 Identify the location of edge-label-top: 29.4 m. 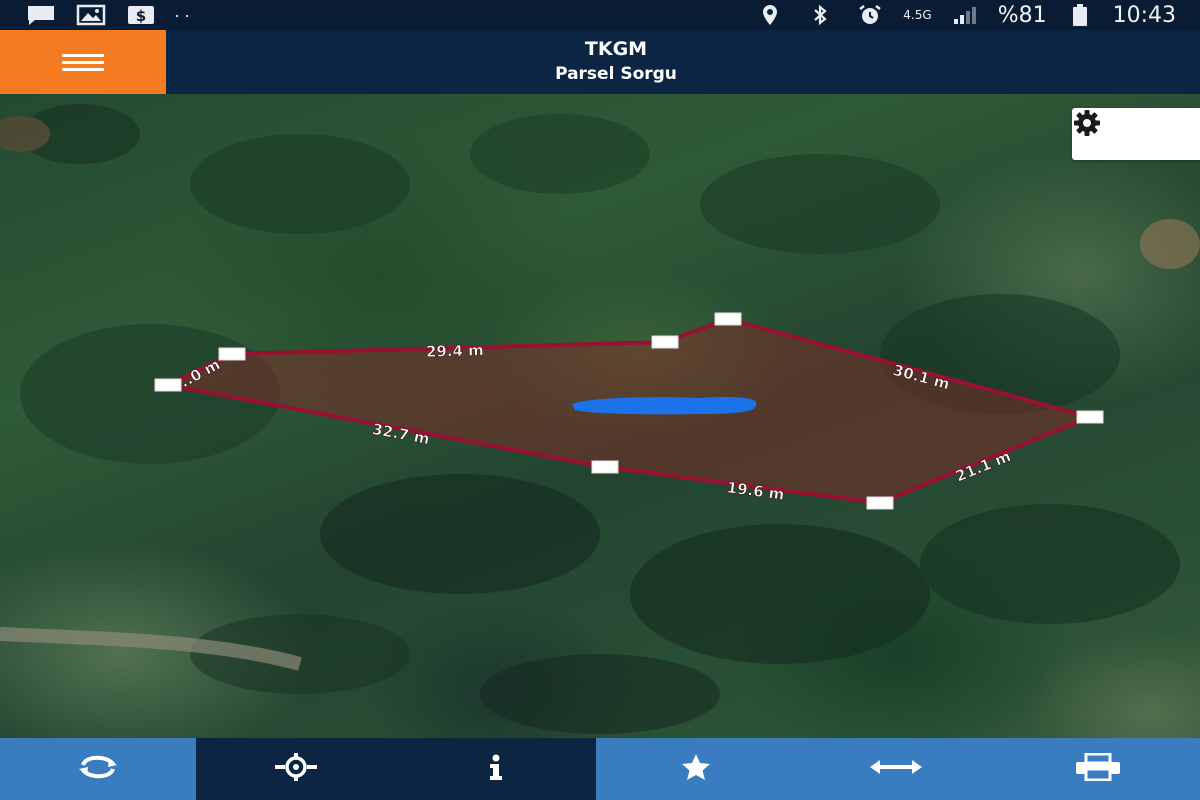
(455, 351).